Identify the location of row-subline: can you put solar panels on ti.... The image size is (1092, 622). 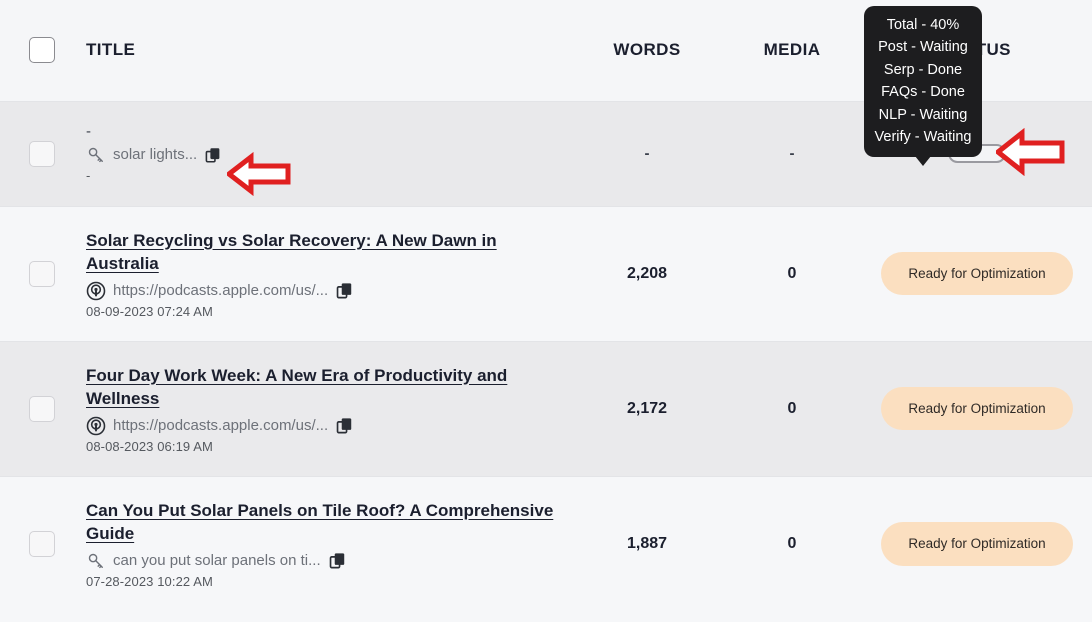
(325, 561).